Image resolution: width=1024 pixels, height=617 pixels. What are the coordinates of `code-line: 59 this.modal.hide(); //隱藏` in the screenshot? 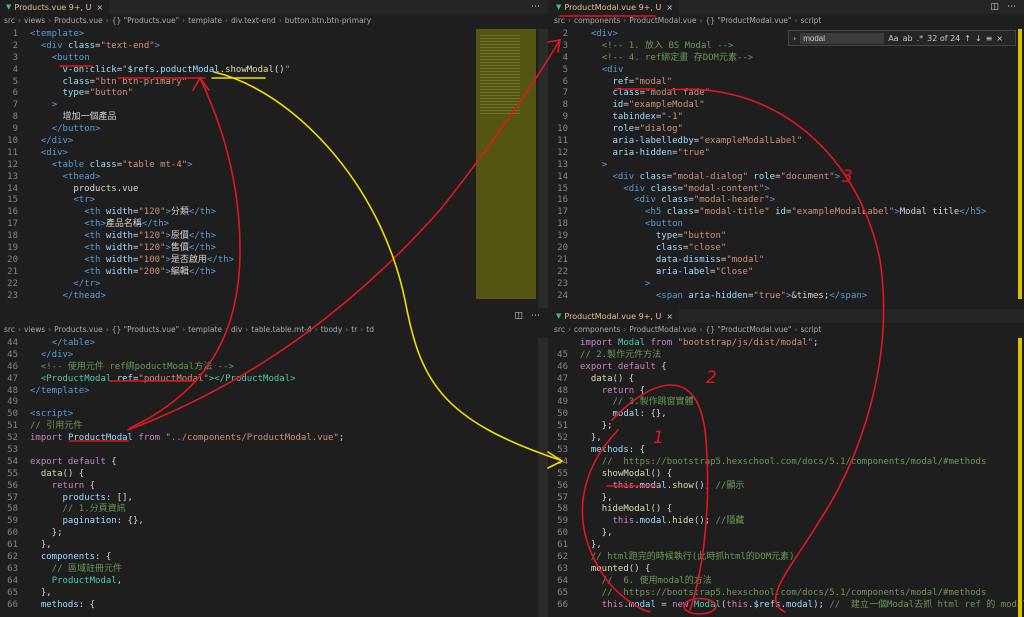 It's located at (782, 522).